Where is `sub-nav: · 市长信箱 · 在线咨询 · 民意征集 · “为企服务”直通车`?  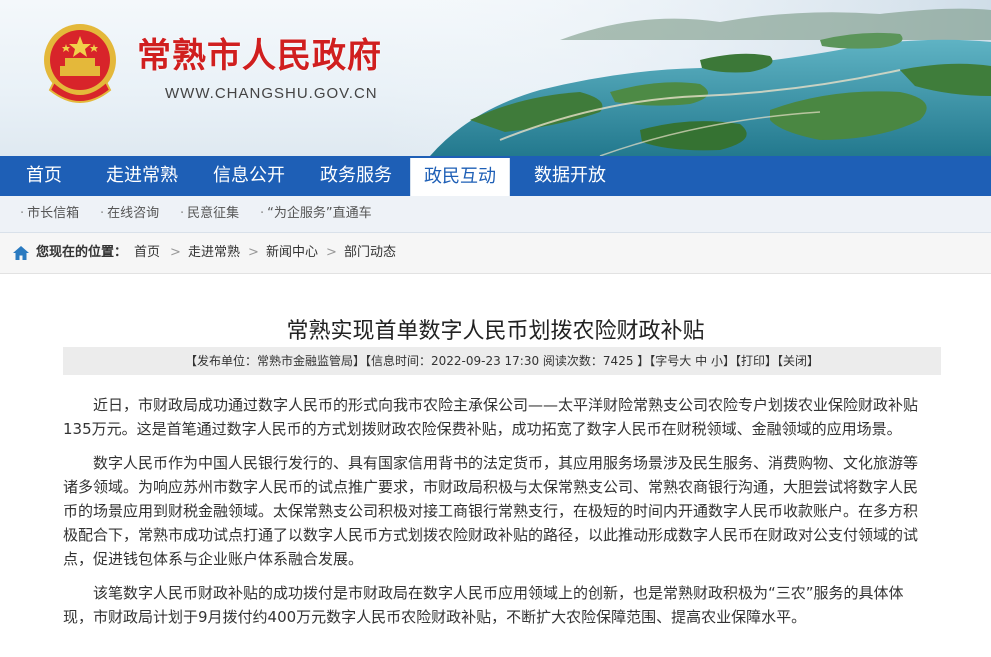 sub-nav: · 市长信箱 · 在线咨询 · 民意征集 · “为企服务”直通车 is located at coordinates (495, 214).